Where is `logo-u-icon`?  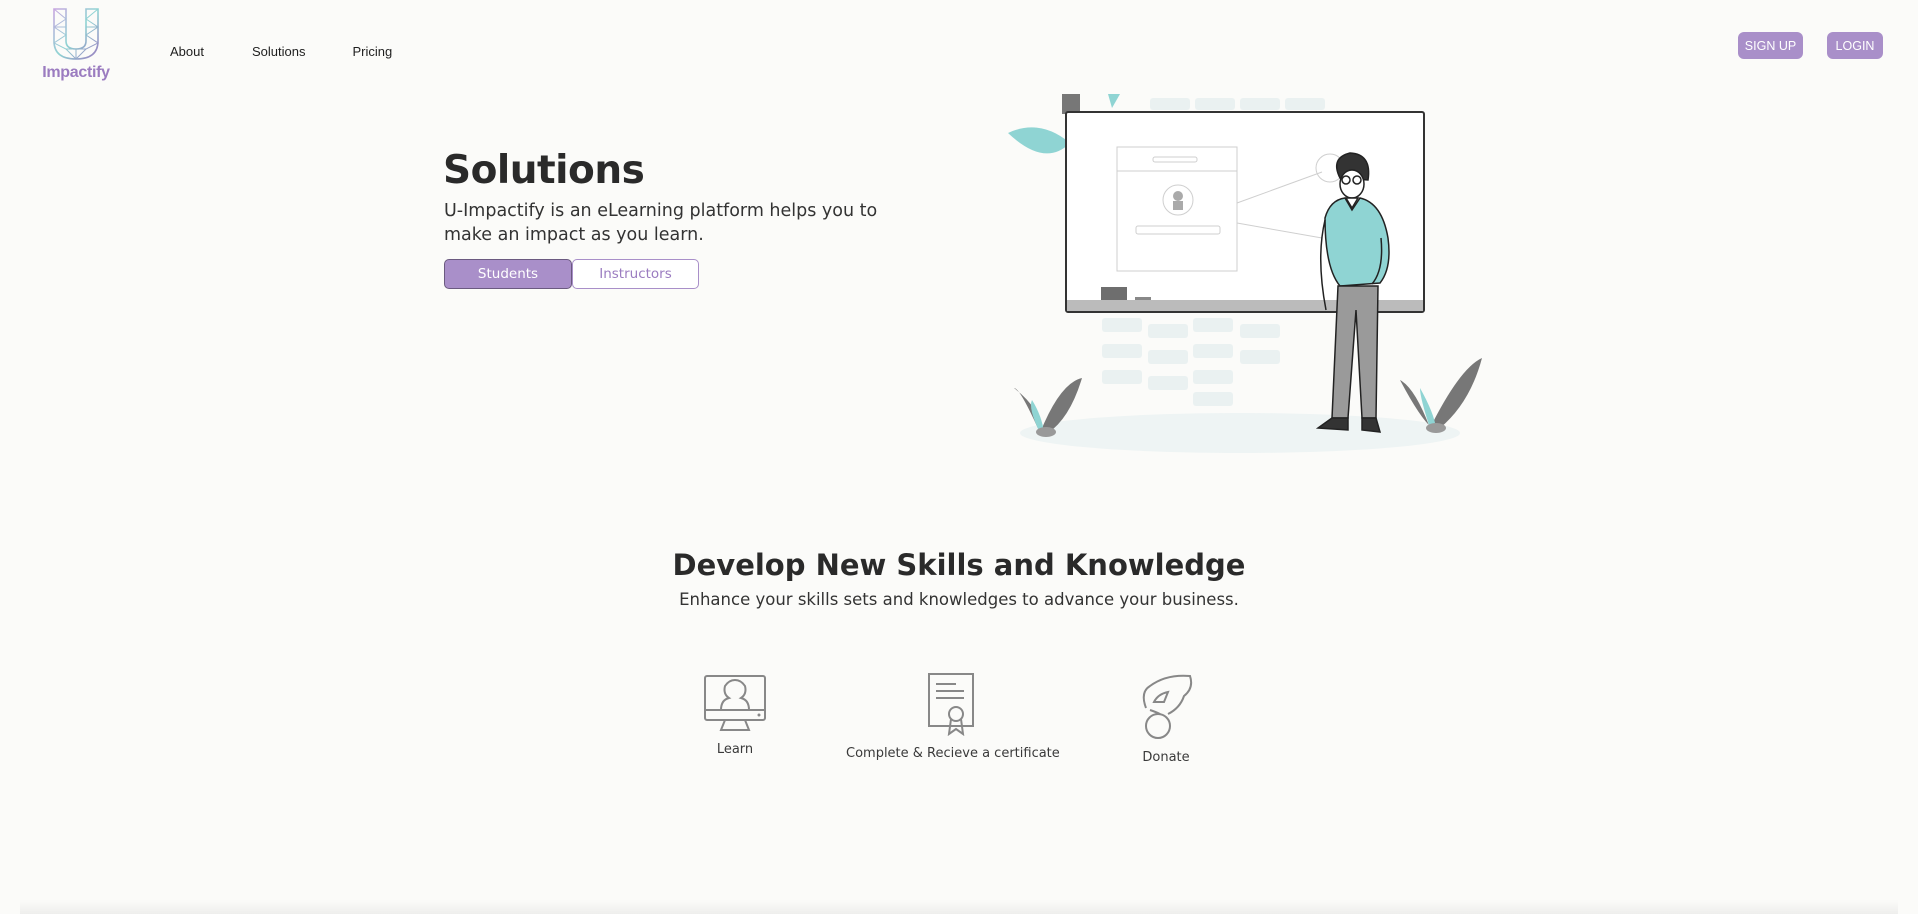
logo-u-icon is located at coordinates (76, 34).